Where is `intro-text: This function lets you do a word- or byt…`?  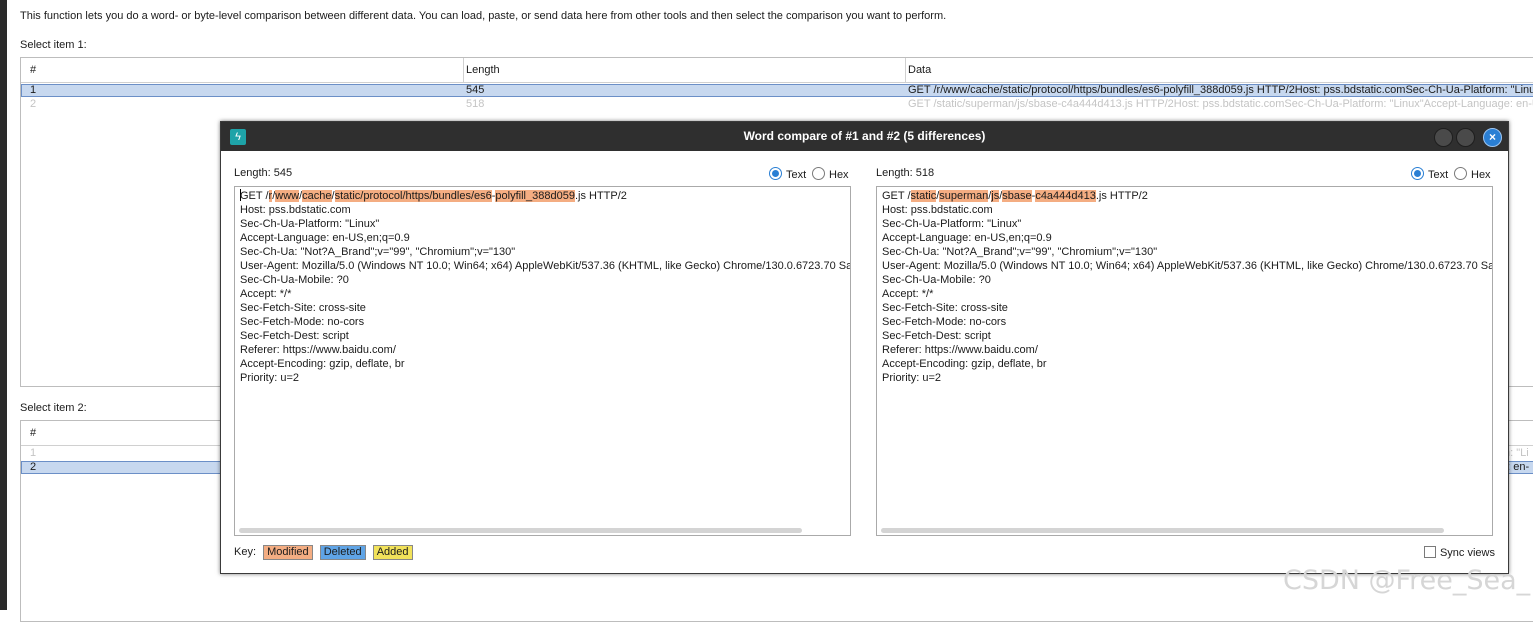
intro-text: This function lets you do a word- or byt… is located at coordinates (483, 16).